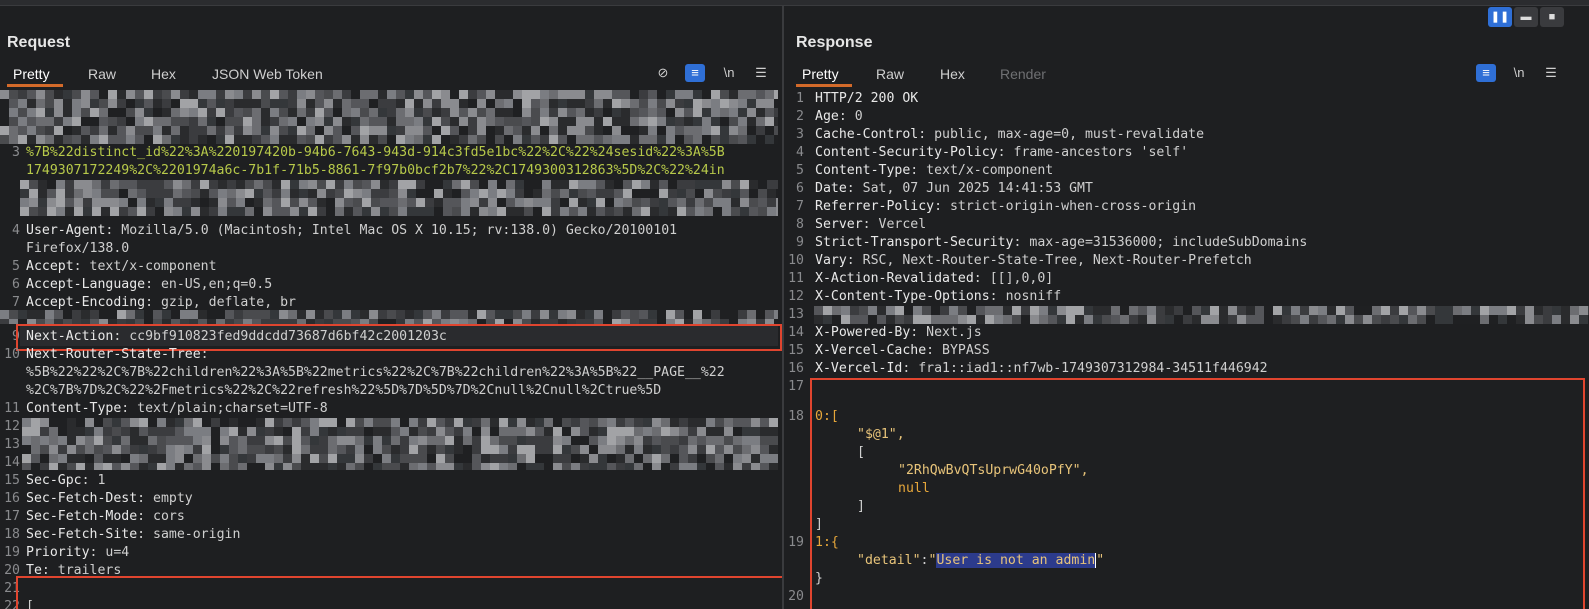  I want to click on tab-render: Render, so click(1023, 74).